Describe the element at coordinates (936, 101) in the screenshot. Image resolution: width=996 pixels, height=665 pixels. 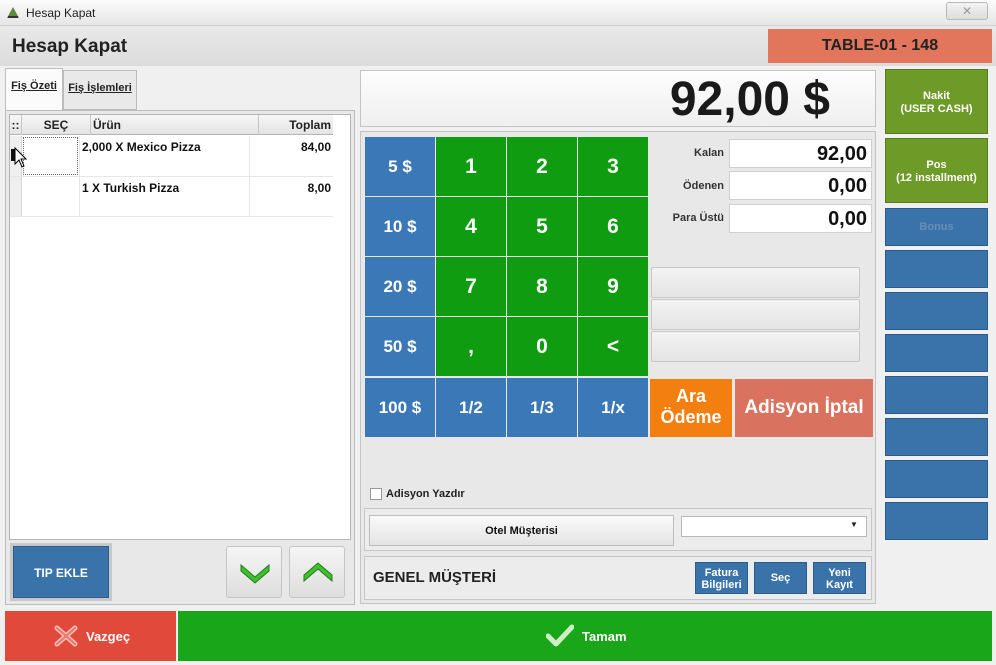
I see `cash-payment-button: Nakit (USER CASH)` at that location.